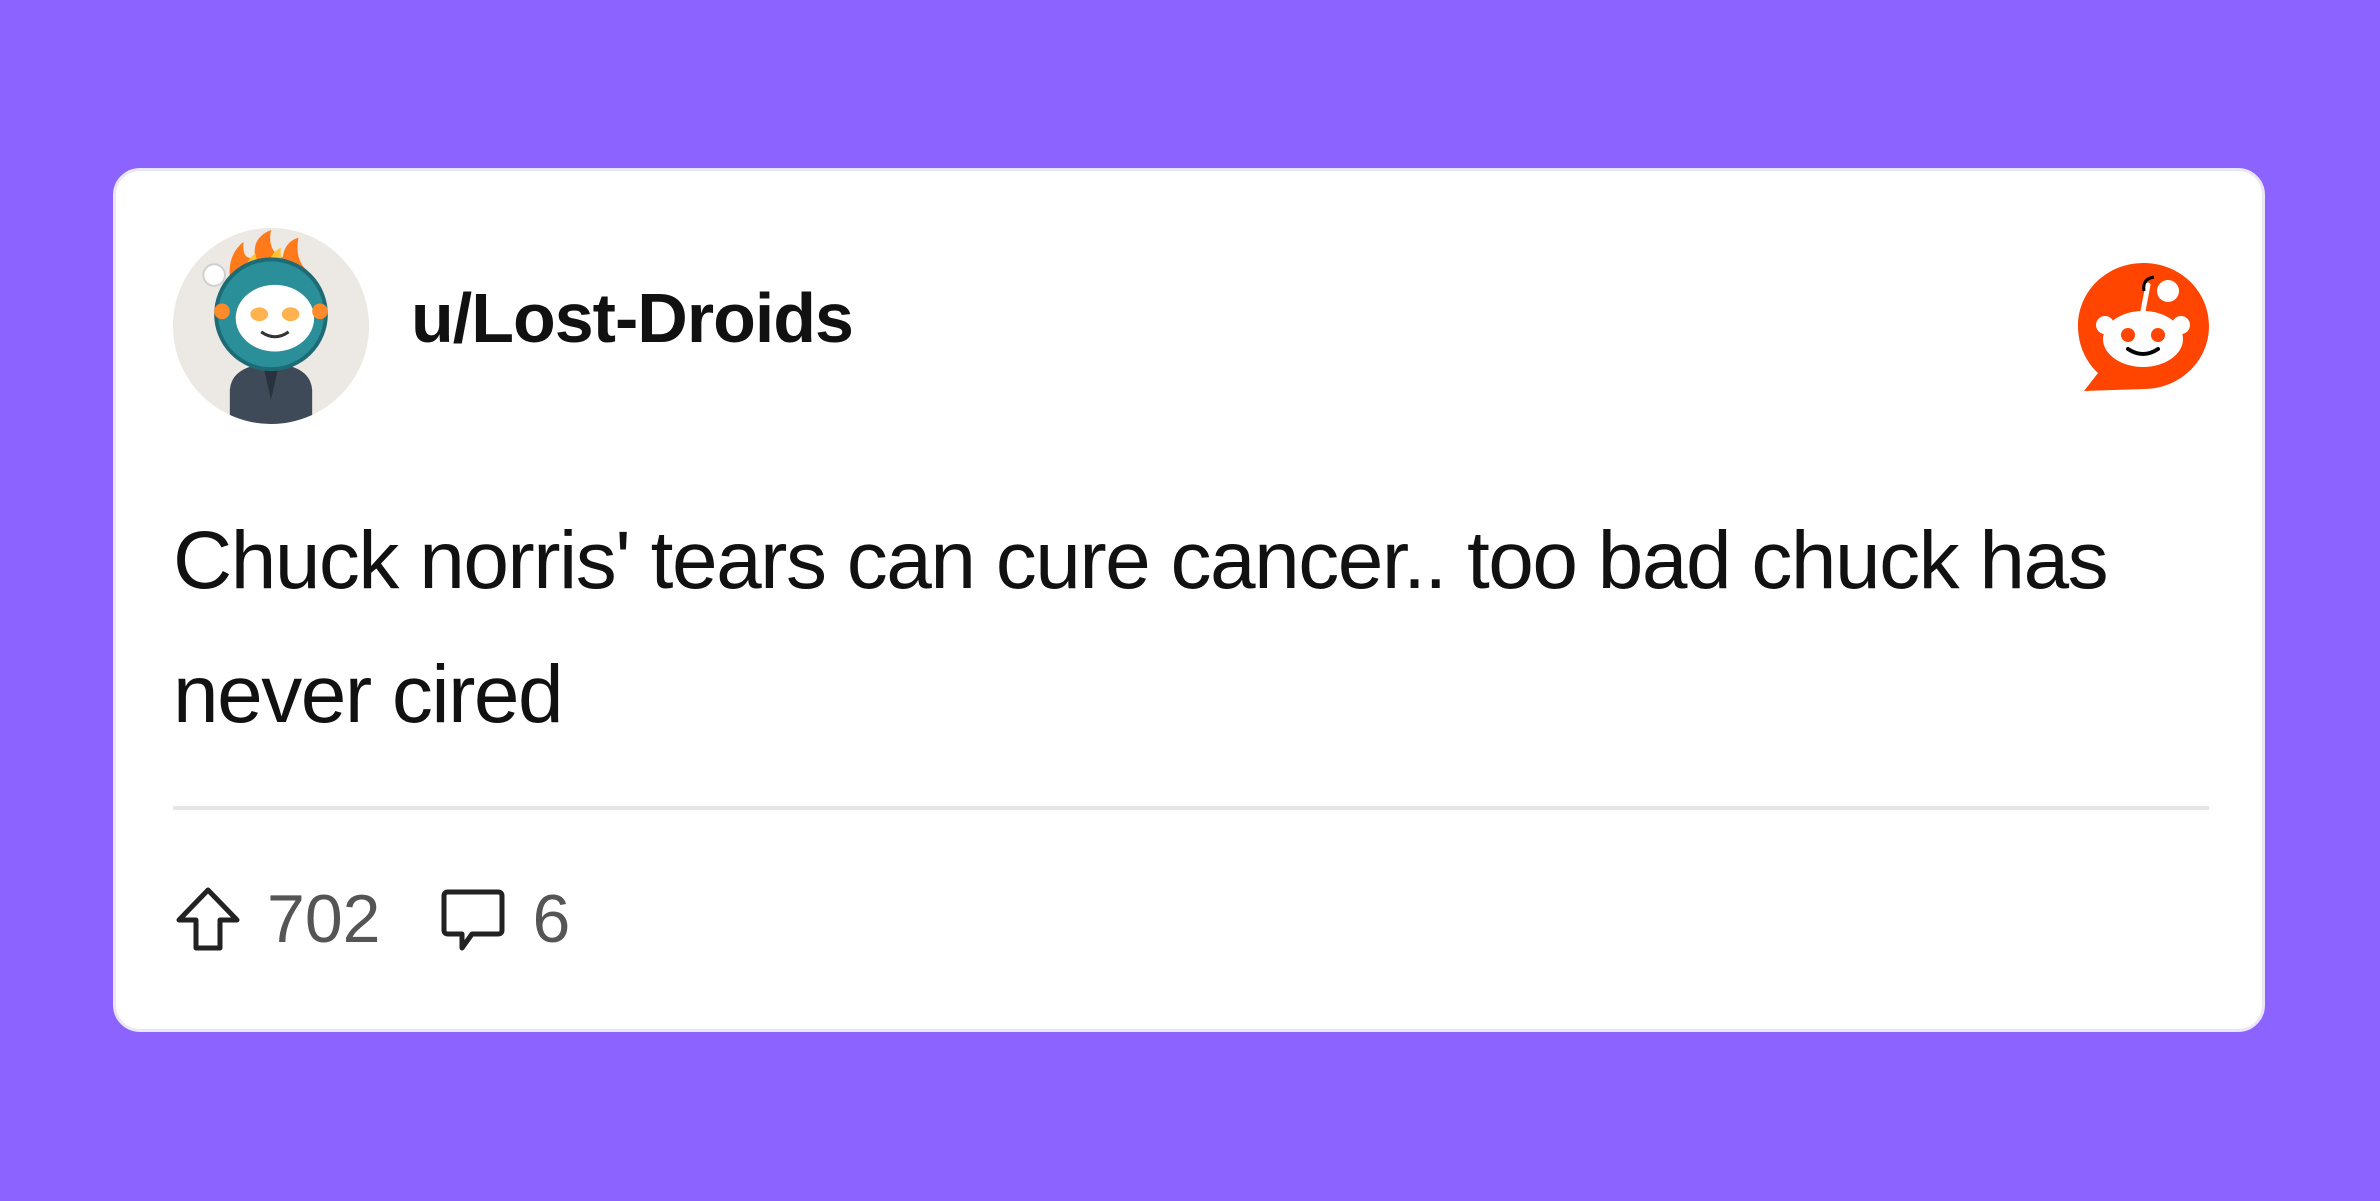 The height and width of the screenshot is (1201, 2380). What do you see at coordinates (324, 919) in the screenshot?
I see `upvote-count: 702` at bounding box center [324, 919].